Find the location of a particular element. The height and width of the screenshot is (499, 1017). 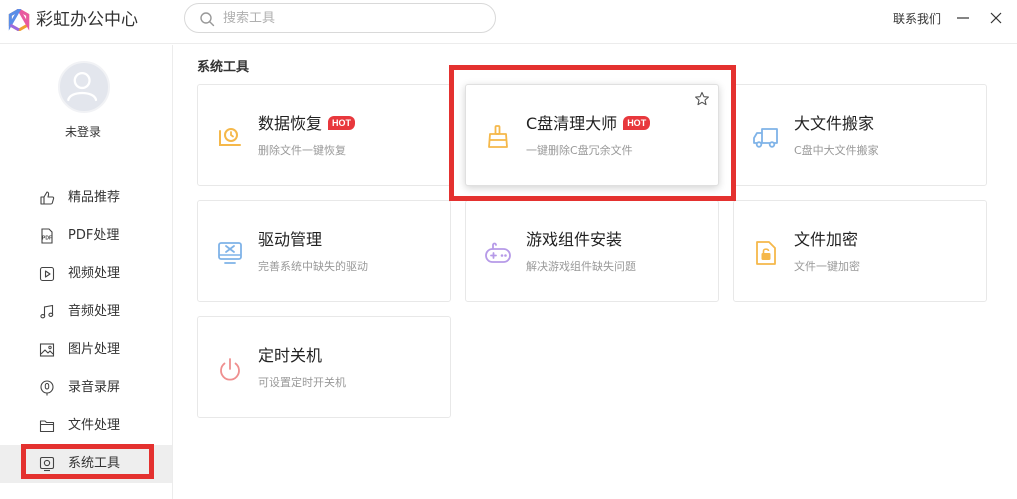

search-box is located at coordinates (340, 18).